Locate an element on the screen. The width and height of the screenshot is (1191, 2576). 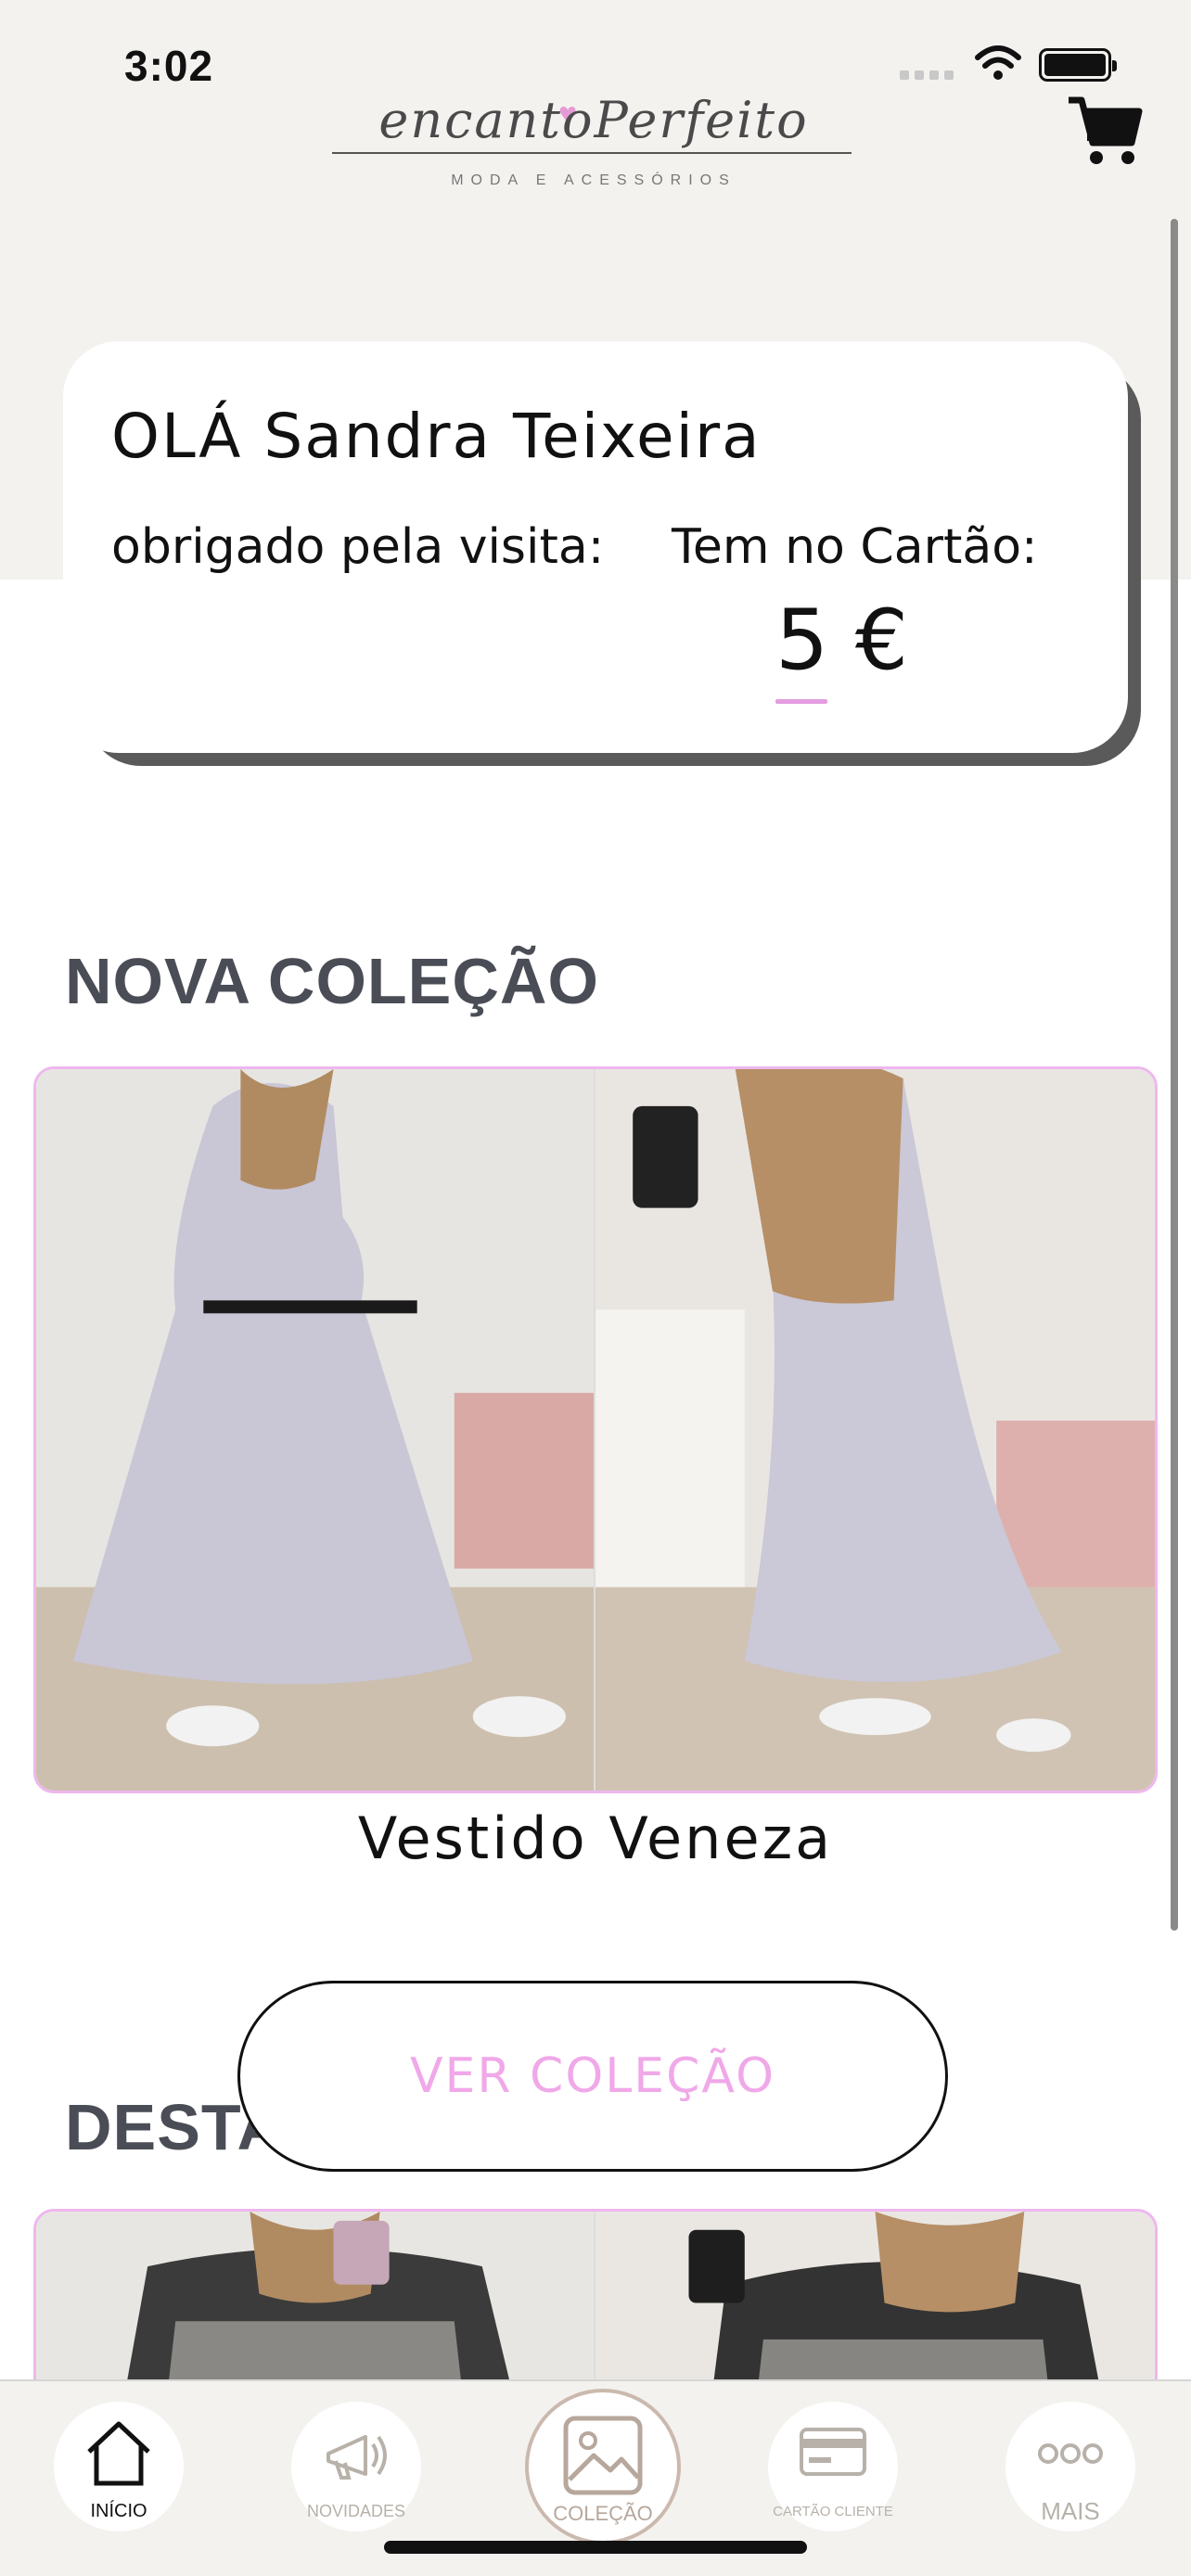
product-photo-front is located at coordinates (316, 1430).